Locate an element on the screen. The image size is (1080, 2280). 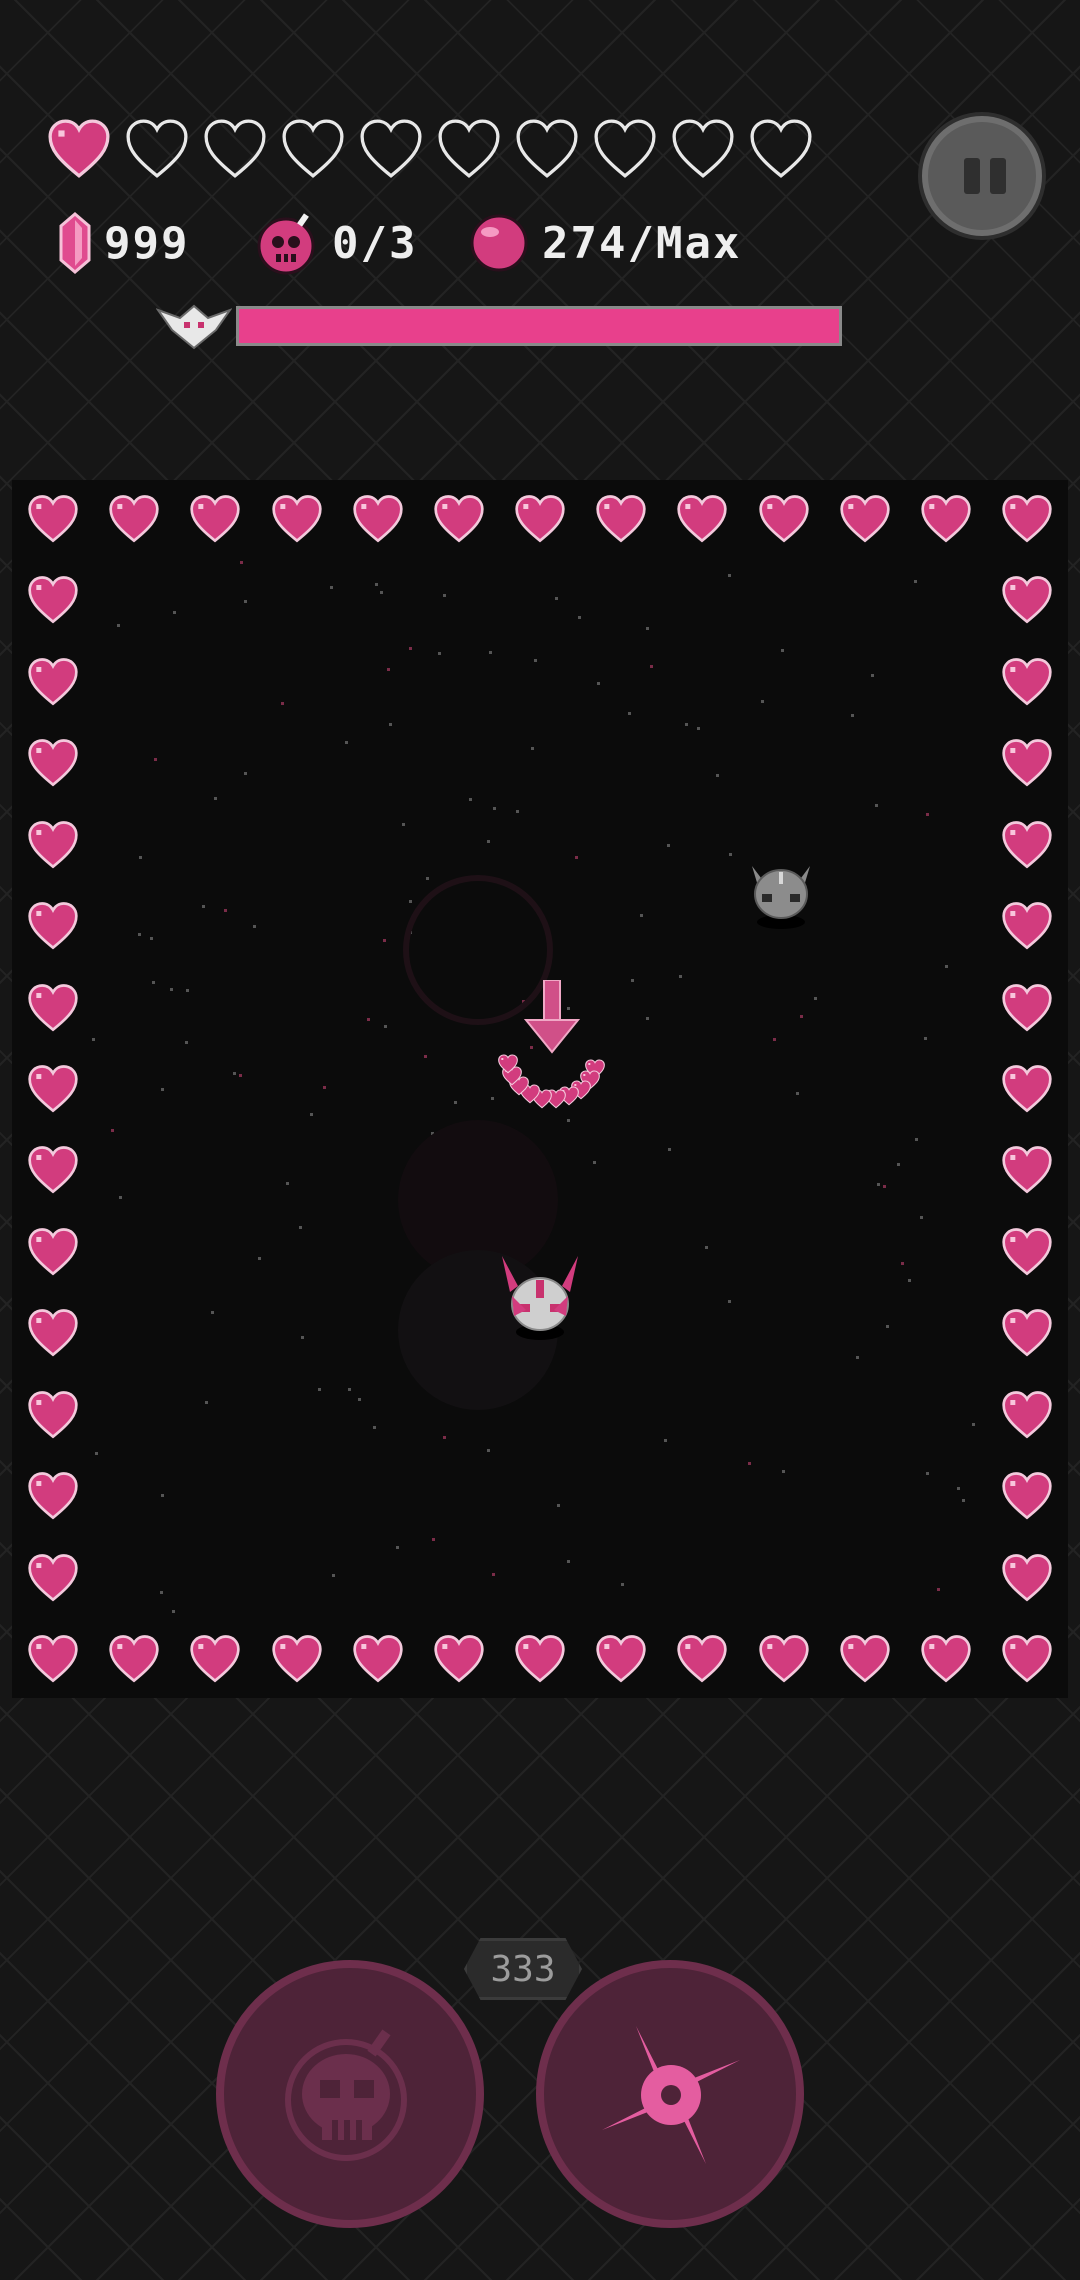
player-ship is located at coordinates (540, 1298).